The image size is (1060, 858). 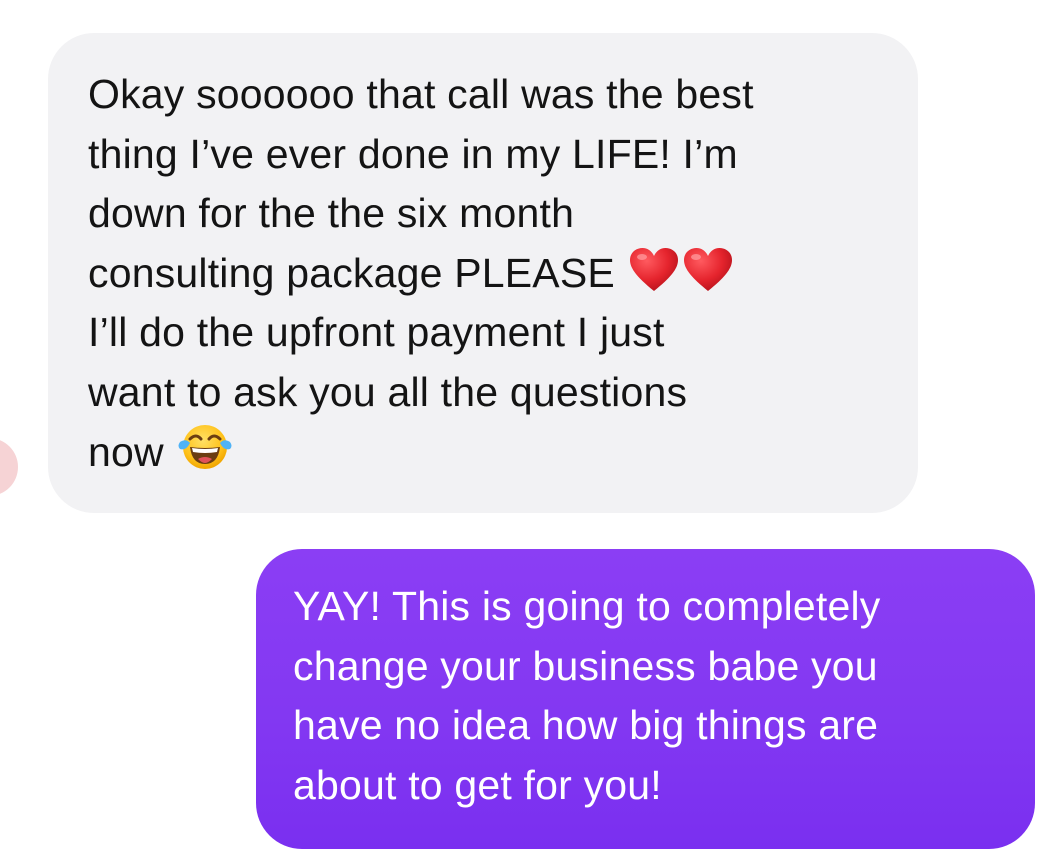 I want to click on message-line: thing I’ve ever done in my LIFE! I’m, so click(x=493, y=155).